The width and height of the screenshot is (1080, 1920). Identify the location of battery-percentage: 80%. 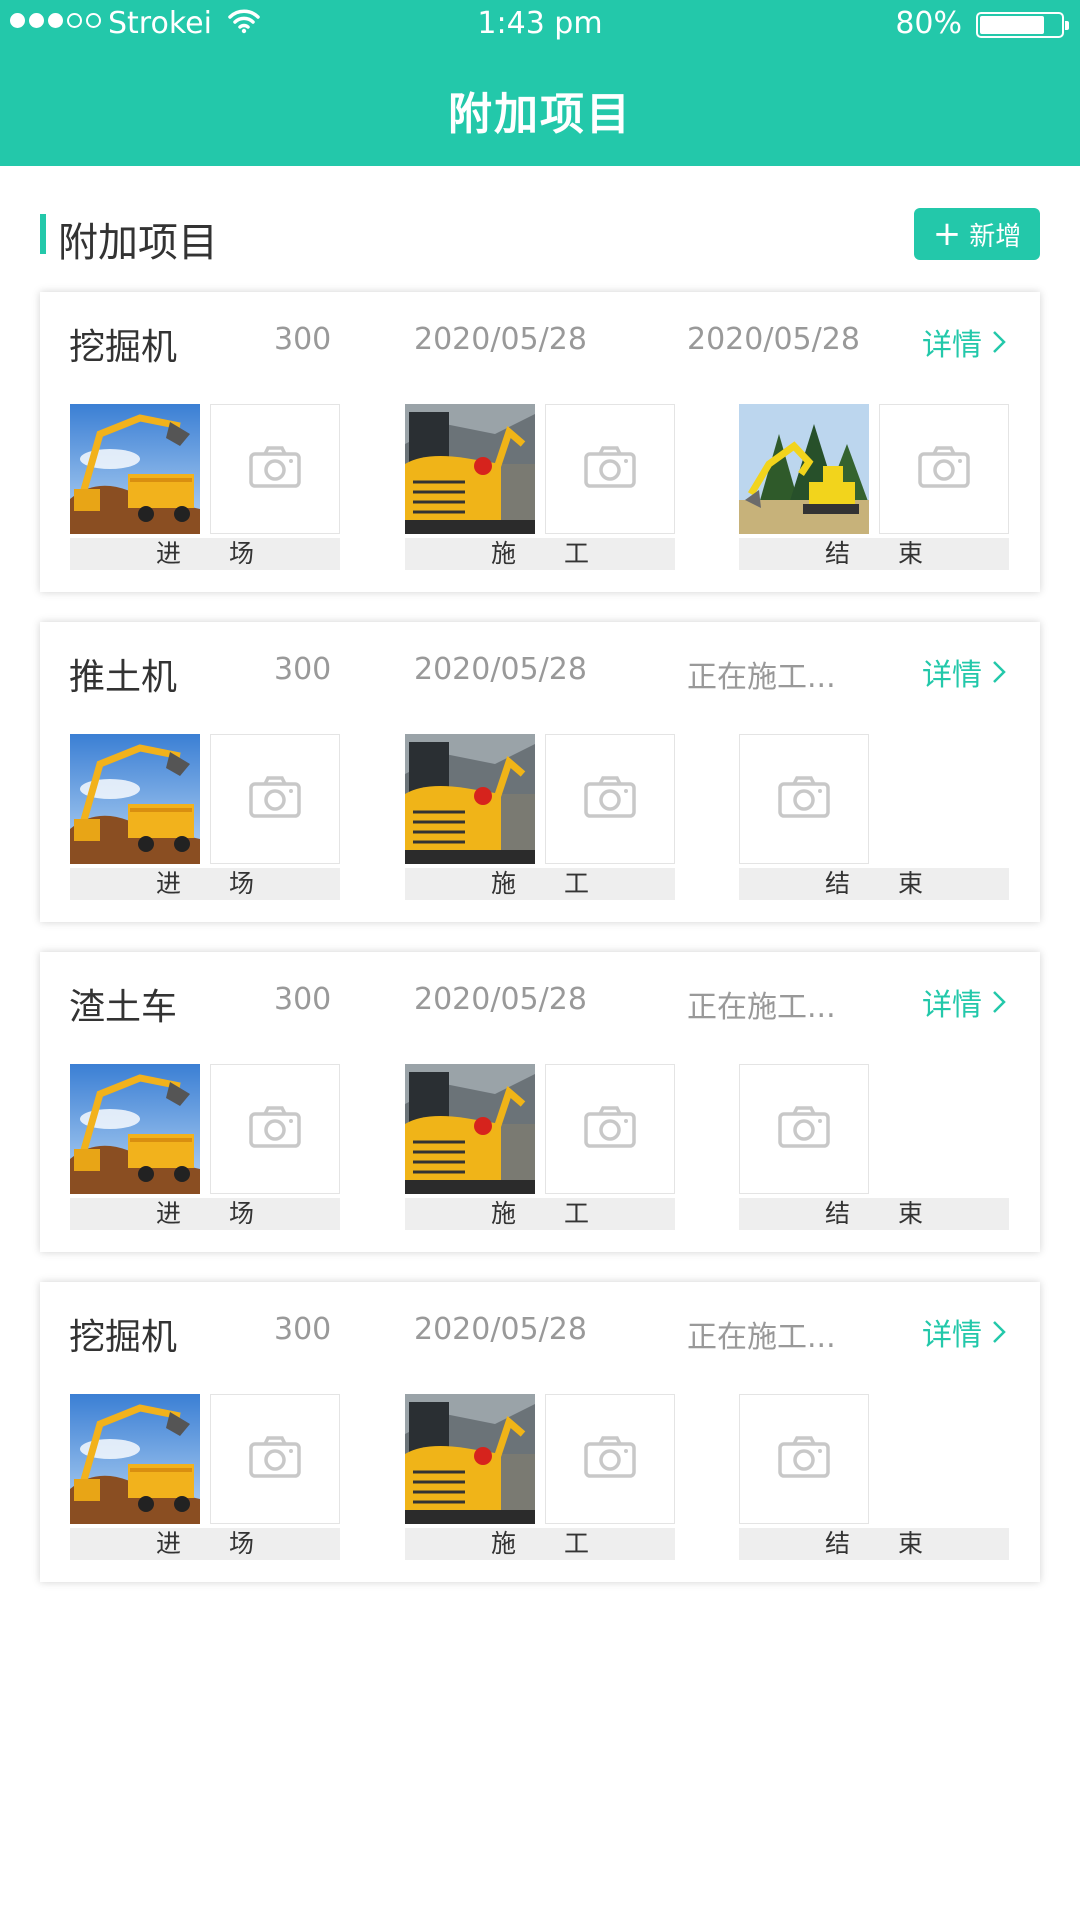
(928, 23).